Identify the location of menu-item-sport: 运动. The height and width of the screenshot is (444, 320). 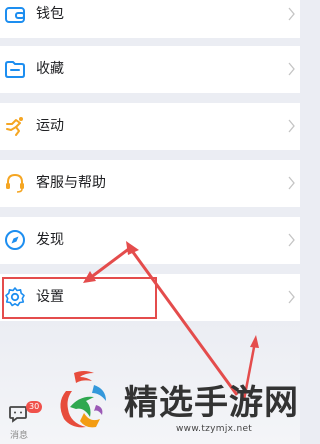
(150, 126).